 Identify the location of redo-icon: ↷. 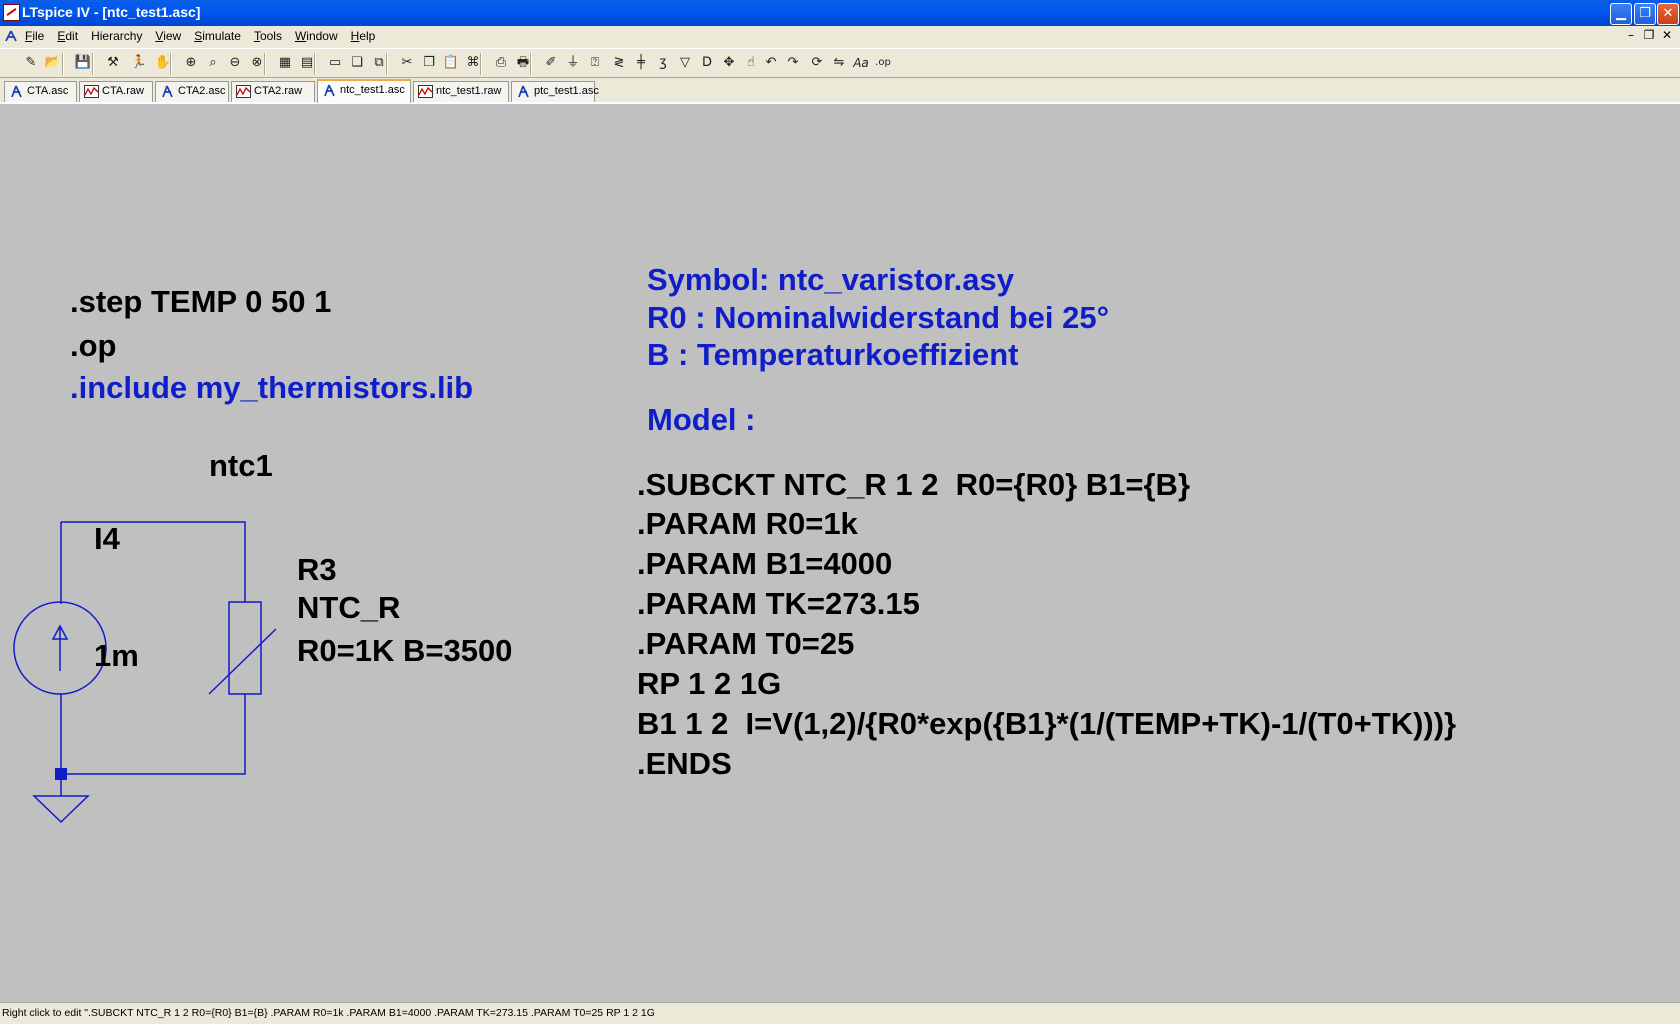
(793, 63).